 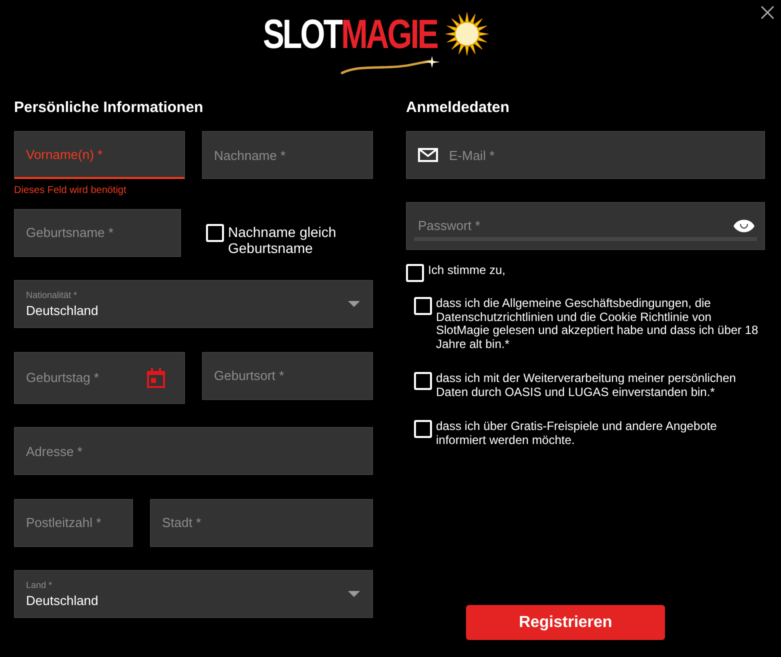 I want to click on email-field: E-Mail *, so click(x=585, y=155).